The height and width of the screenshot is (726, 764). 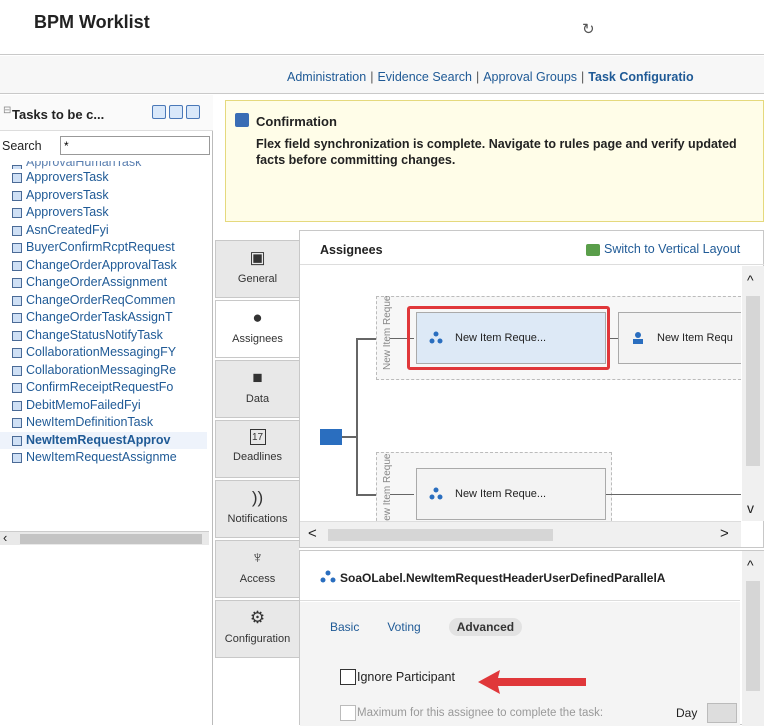 I want to click on detail-scrollbar: ^, so click(x=753, y=638).